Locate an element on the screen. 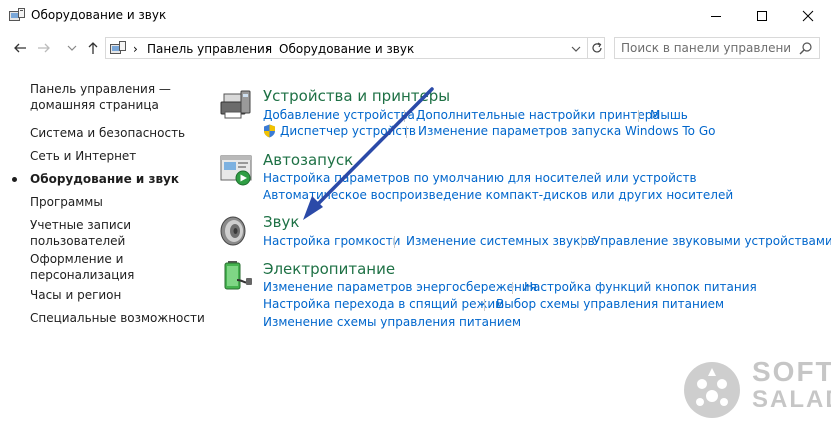  arrow-left-icon is located at coordinates (20, 48).